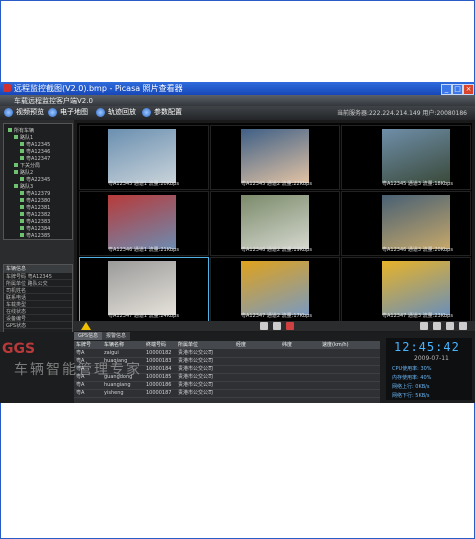 This screenshot has height=539, width=475. Describe the element at coordinates (427, 347) in the screenshot. I see `clock-time: 12:45:42` at that location.